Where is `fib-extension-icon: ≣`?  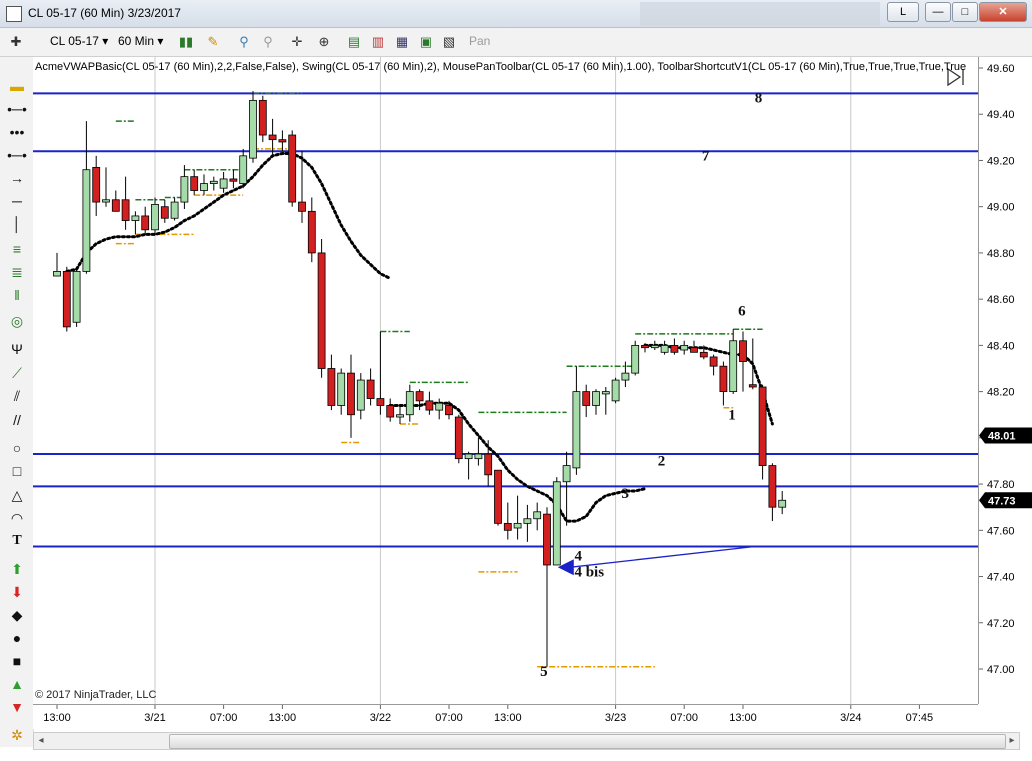 fib-extension-icon: ≣ is located at coordinates (17, 272).